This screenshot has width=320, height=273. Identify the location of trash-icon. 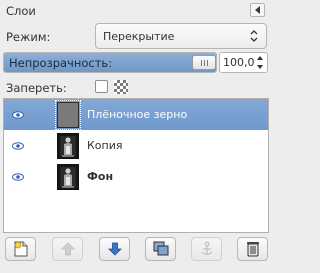
(252, 249).